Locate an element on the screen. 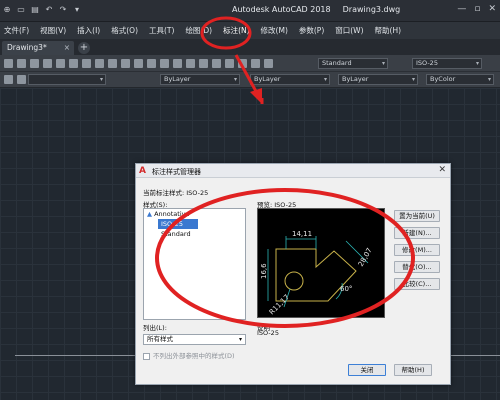 Image resolution: width=500 pixels, height=400 pixels. color-dropdown: ByLayer ▾ is located at coordinates (200, 79).